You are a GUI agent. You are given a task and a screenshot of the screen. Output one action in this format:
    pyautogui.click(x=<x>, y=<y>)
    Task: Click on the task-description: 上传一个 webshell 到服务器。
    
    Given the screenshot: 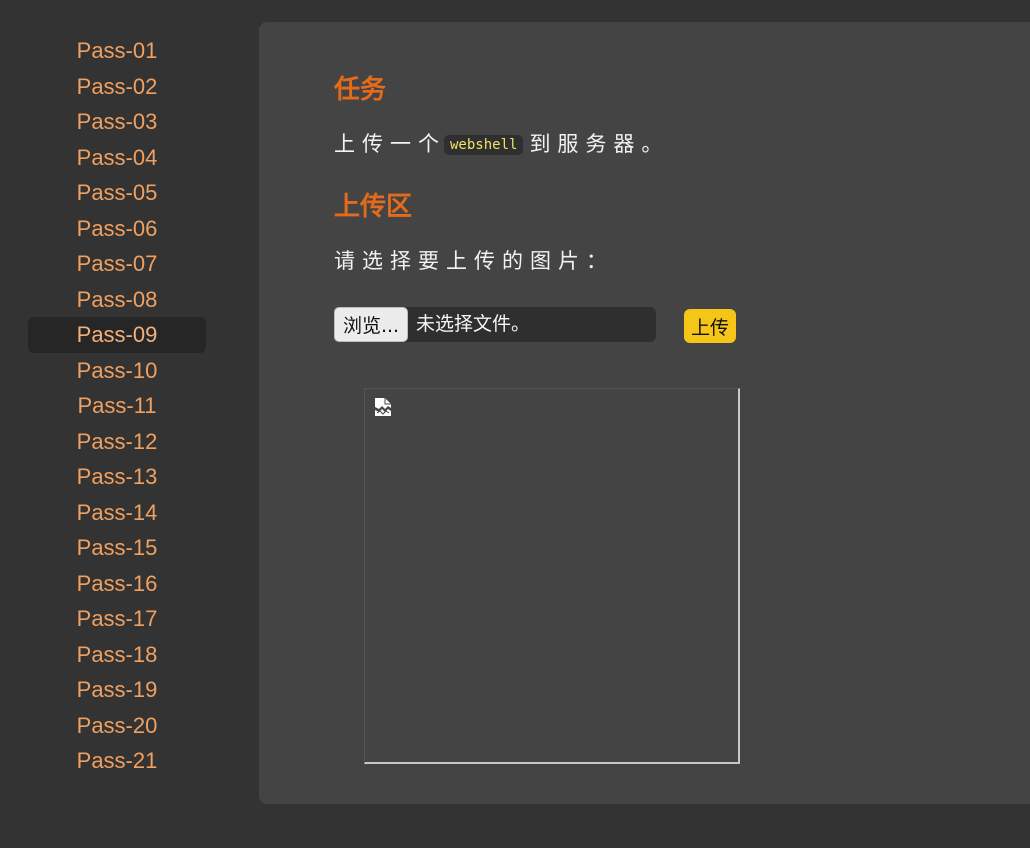 What is the action you would take?
    pyautogui.click(x=501, y=143)
    